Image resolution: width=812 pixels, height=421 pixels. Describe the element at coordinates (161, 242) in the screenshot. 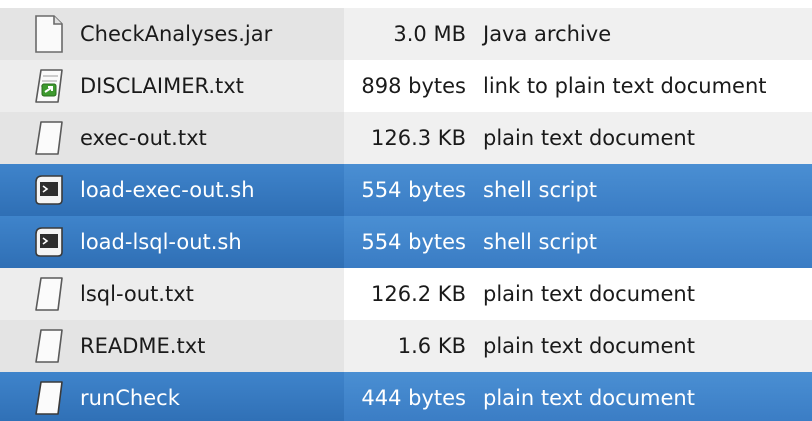

I see `file-name: load-lsql-out.sh` at that location.